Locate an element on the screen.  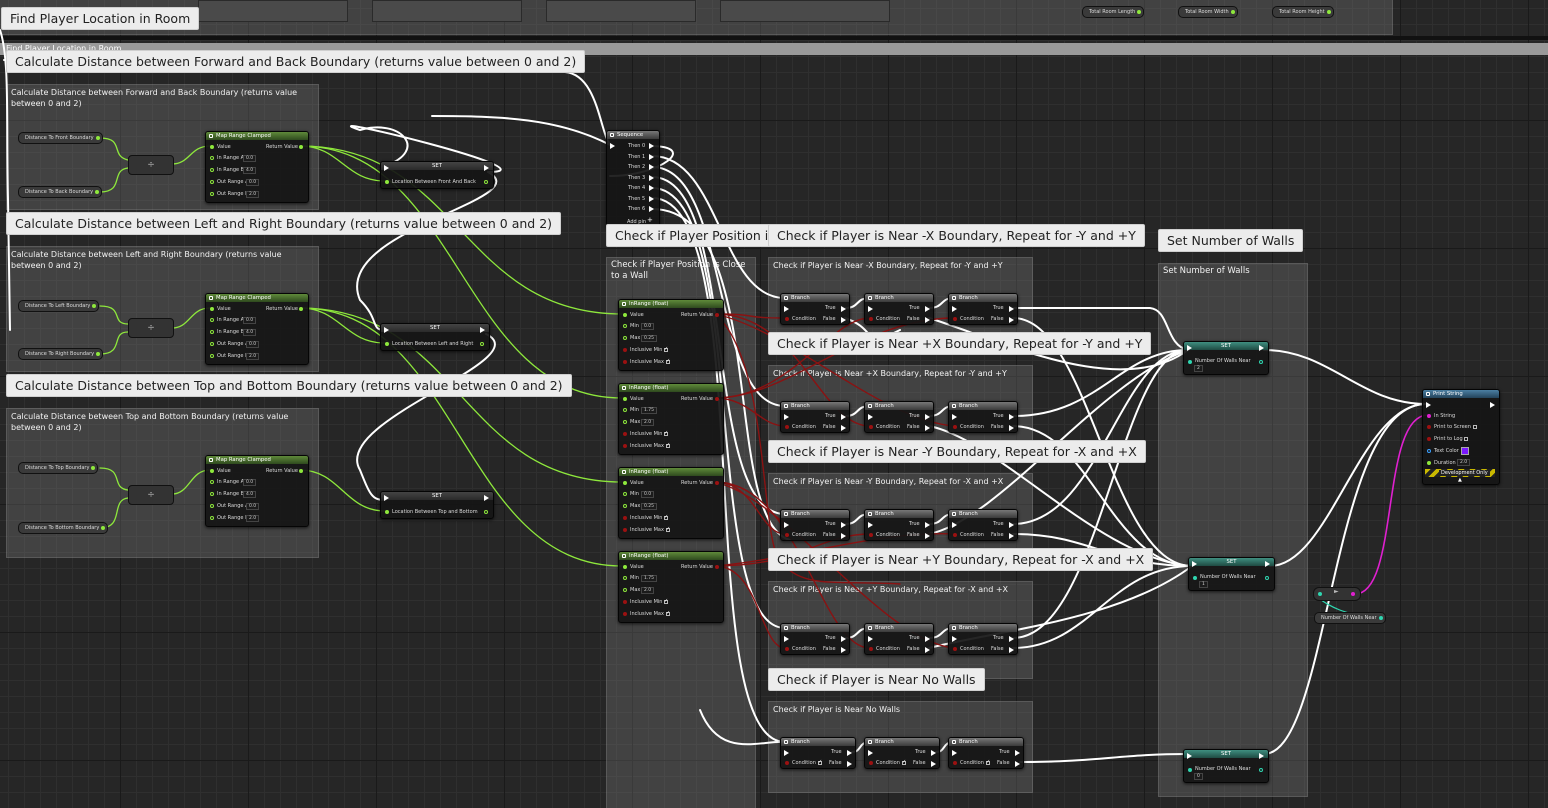
branch-node-r3-c3: Branch True Condition False is located at coordinates (983, 525).